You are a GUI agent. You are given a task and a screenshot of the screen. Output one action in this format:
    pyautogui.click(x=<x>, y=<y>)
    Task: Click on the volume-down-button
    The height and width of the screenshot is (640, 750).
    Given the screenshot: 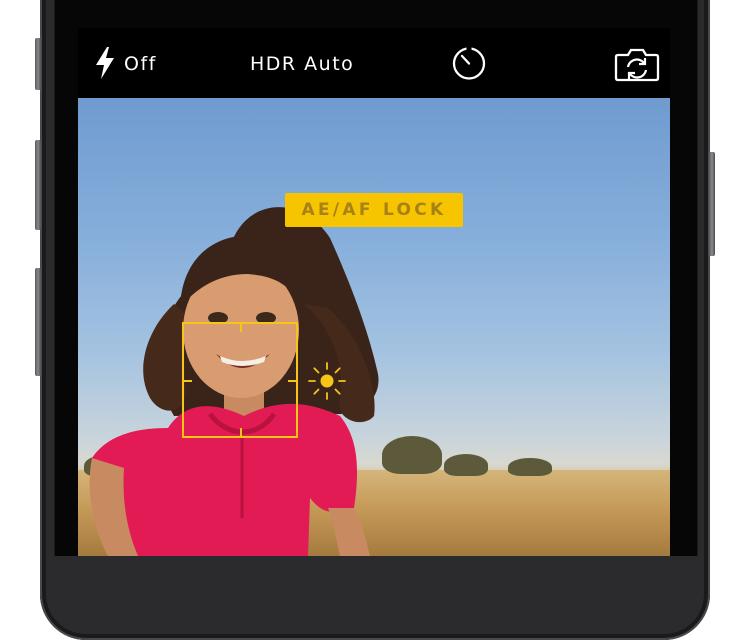 What is the action you would take?
    pyautogui.click(x=38, y=322)
    